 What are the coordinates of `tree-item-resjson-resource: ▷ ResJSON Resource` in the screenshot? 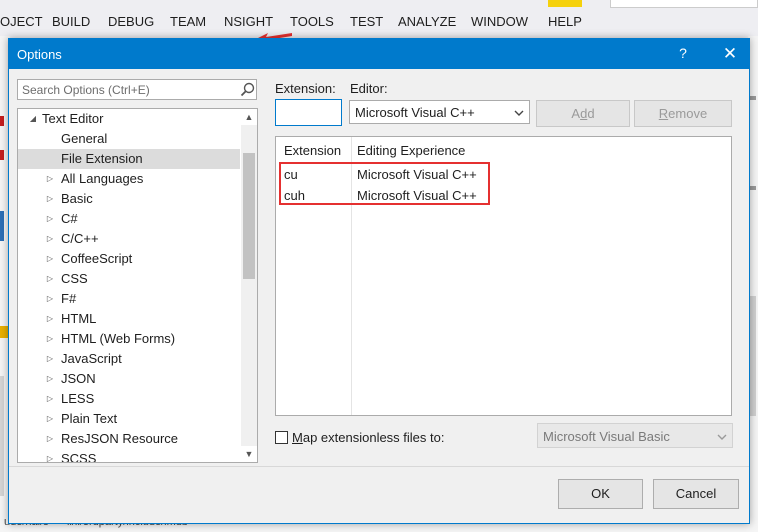 It's located at (129, 439).